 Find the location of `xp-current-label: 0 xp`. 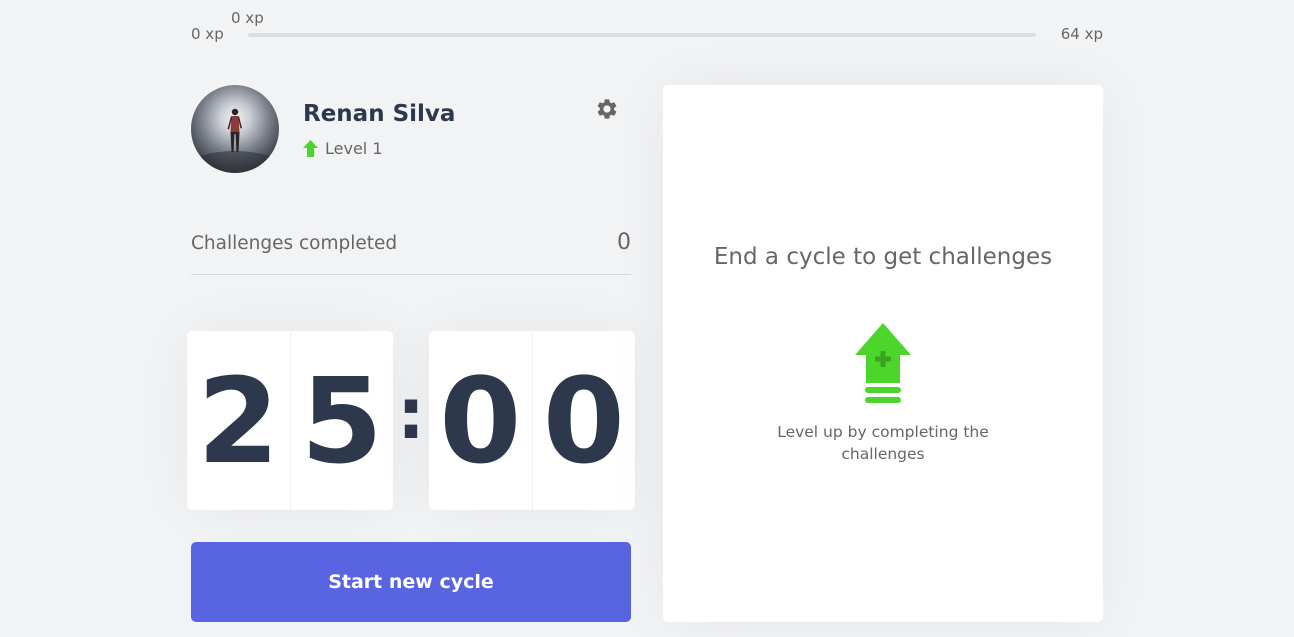

xp-current-label: 0 xp is located at coordinates (247, 18).